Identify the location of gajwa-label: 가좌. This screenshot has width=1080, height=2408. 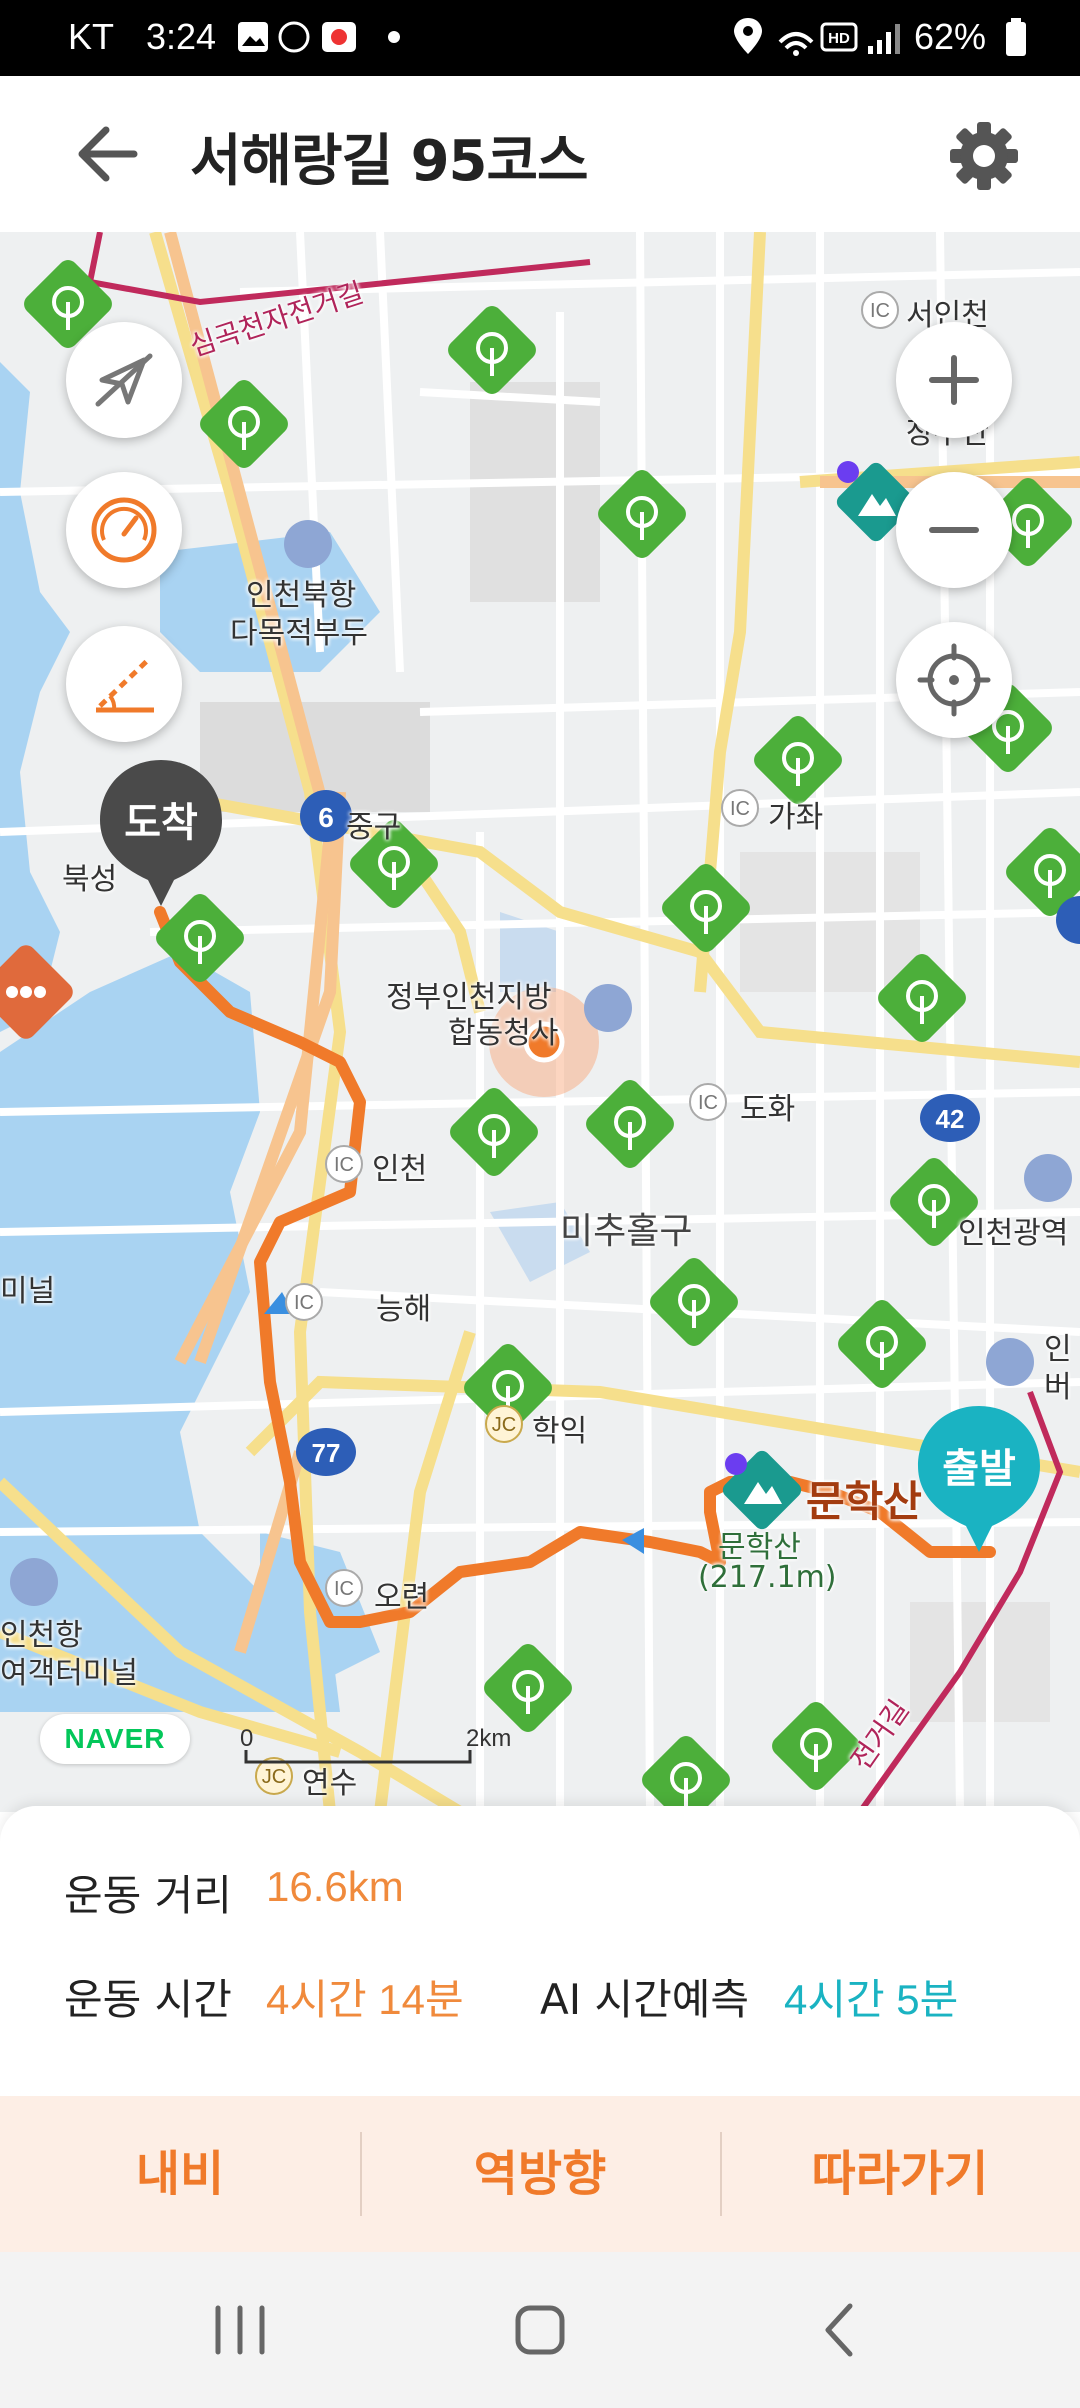
(796, 817).